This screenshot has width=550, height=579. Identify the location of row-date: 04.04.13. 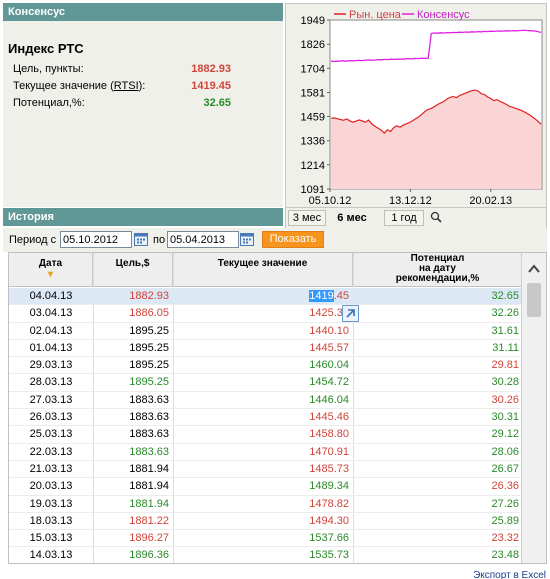
(51, 296).